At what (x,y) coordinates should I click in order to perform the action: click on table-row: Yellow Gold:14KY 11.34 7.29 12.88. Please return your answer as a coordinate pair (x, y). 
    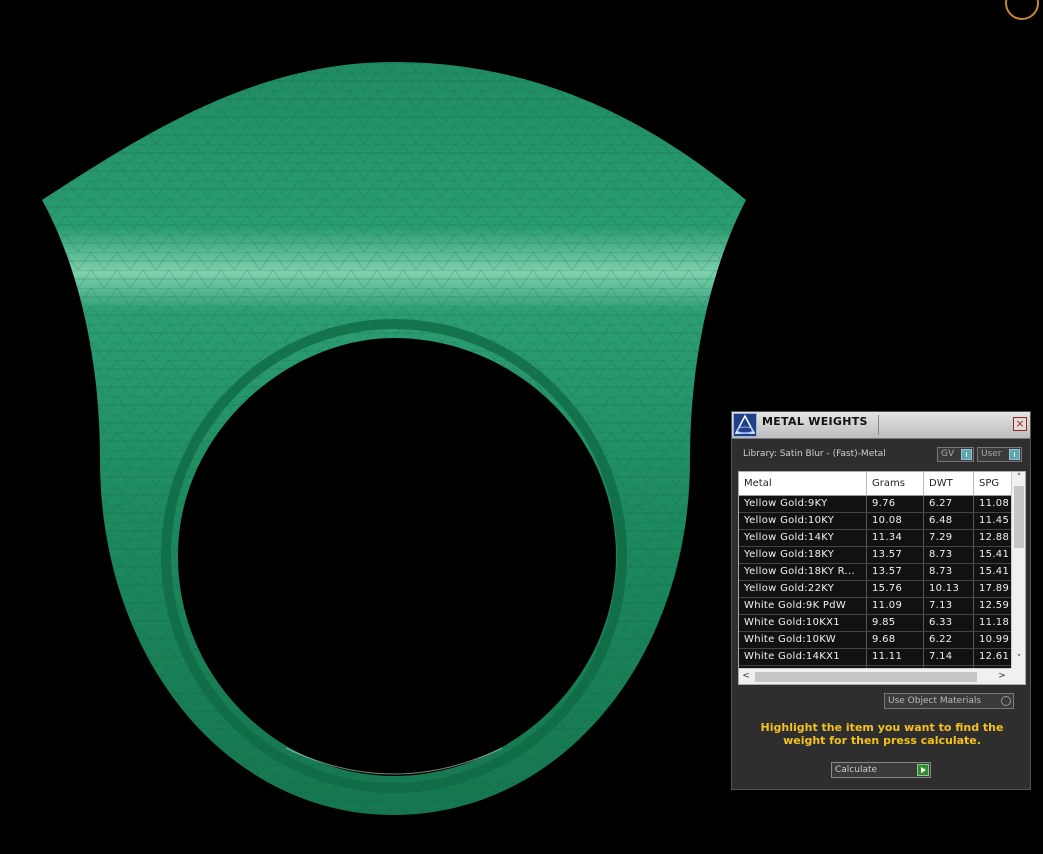
    Looking at the image, I should click on (876, 538).